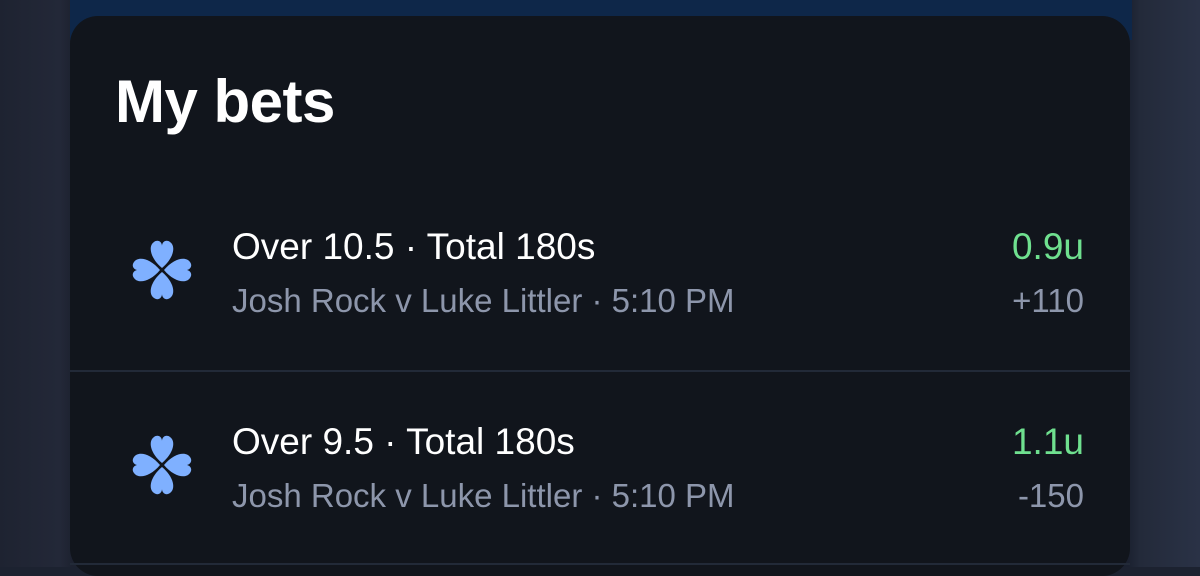 The height and width of the screenshot is (576, 1200). Describe the element at coordinates (1047, 441) in the screenshot. I see `bet-units: 1.1u` at that location.